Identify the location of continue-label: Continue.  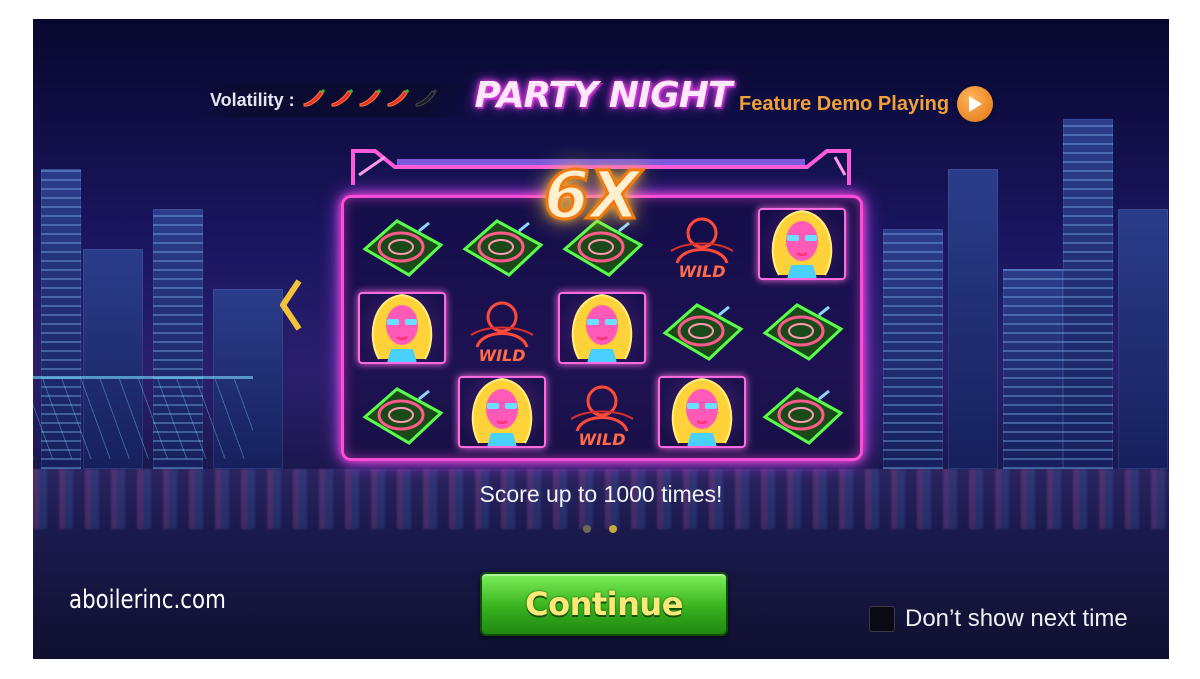
(604, 604).